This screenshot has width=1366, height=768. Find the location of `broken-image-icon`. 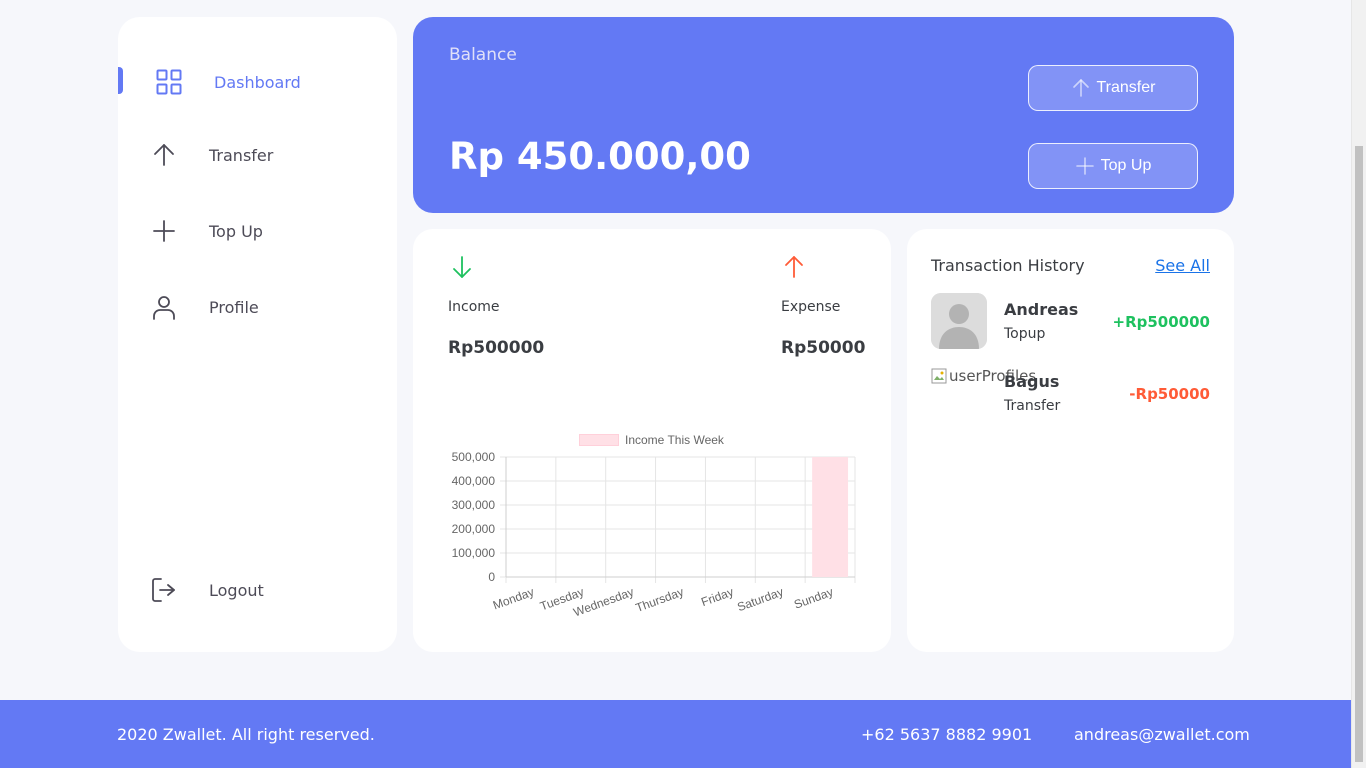

broken-image-icon is located at coordinates (939, 376).